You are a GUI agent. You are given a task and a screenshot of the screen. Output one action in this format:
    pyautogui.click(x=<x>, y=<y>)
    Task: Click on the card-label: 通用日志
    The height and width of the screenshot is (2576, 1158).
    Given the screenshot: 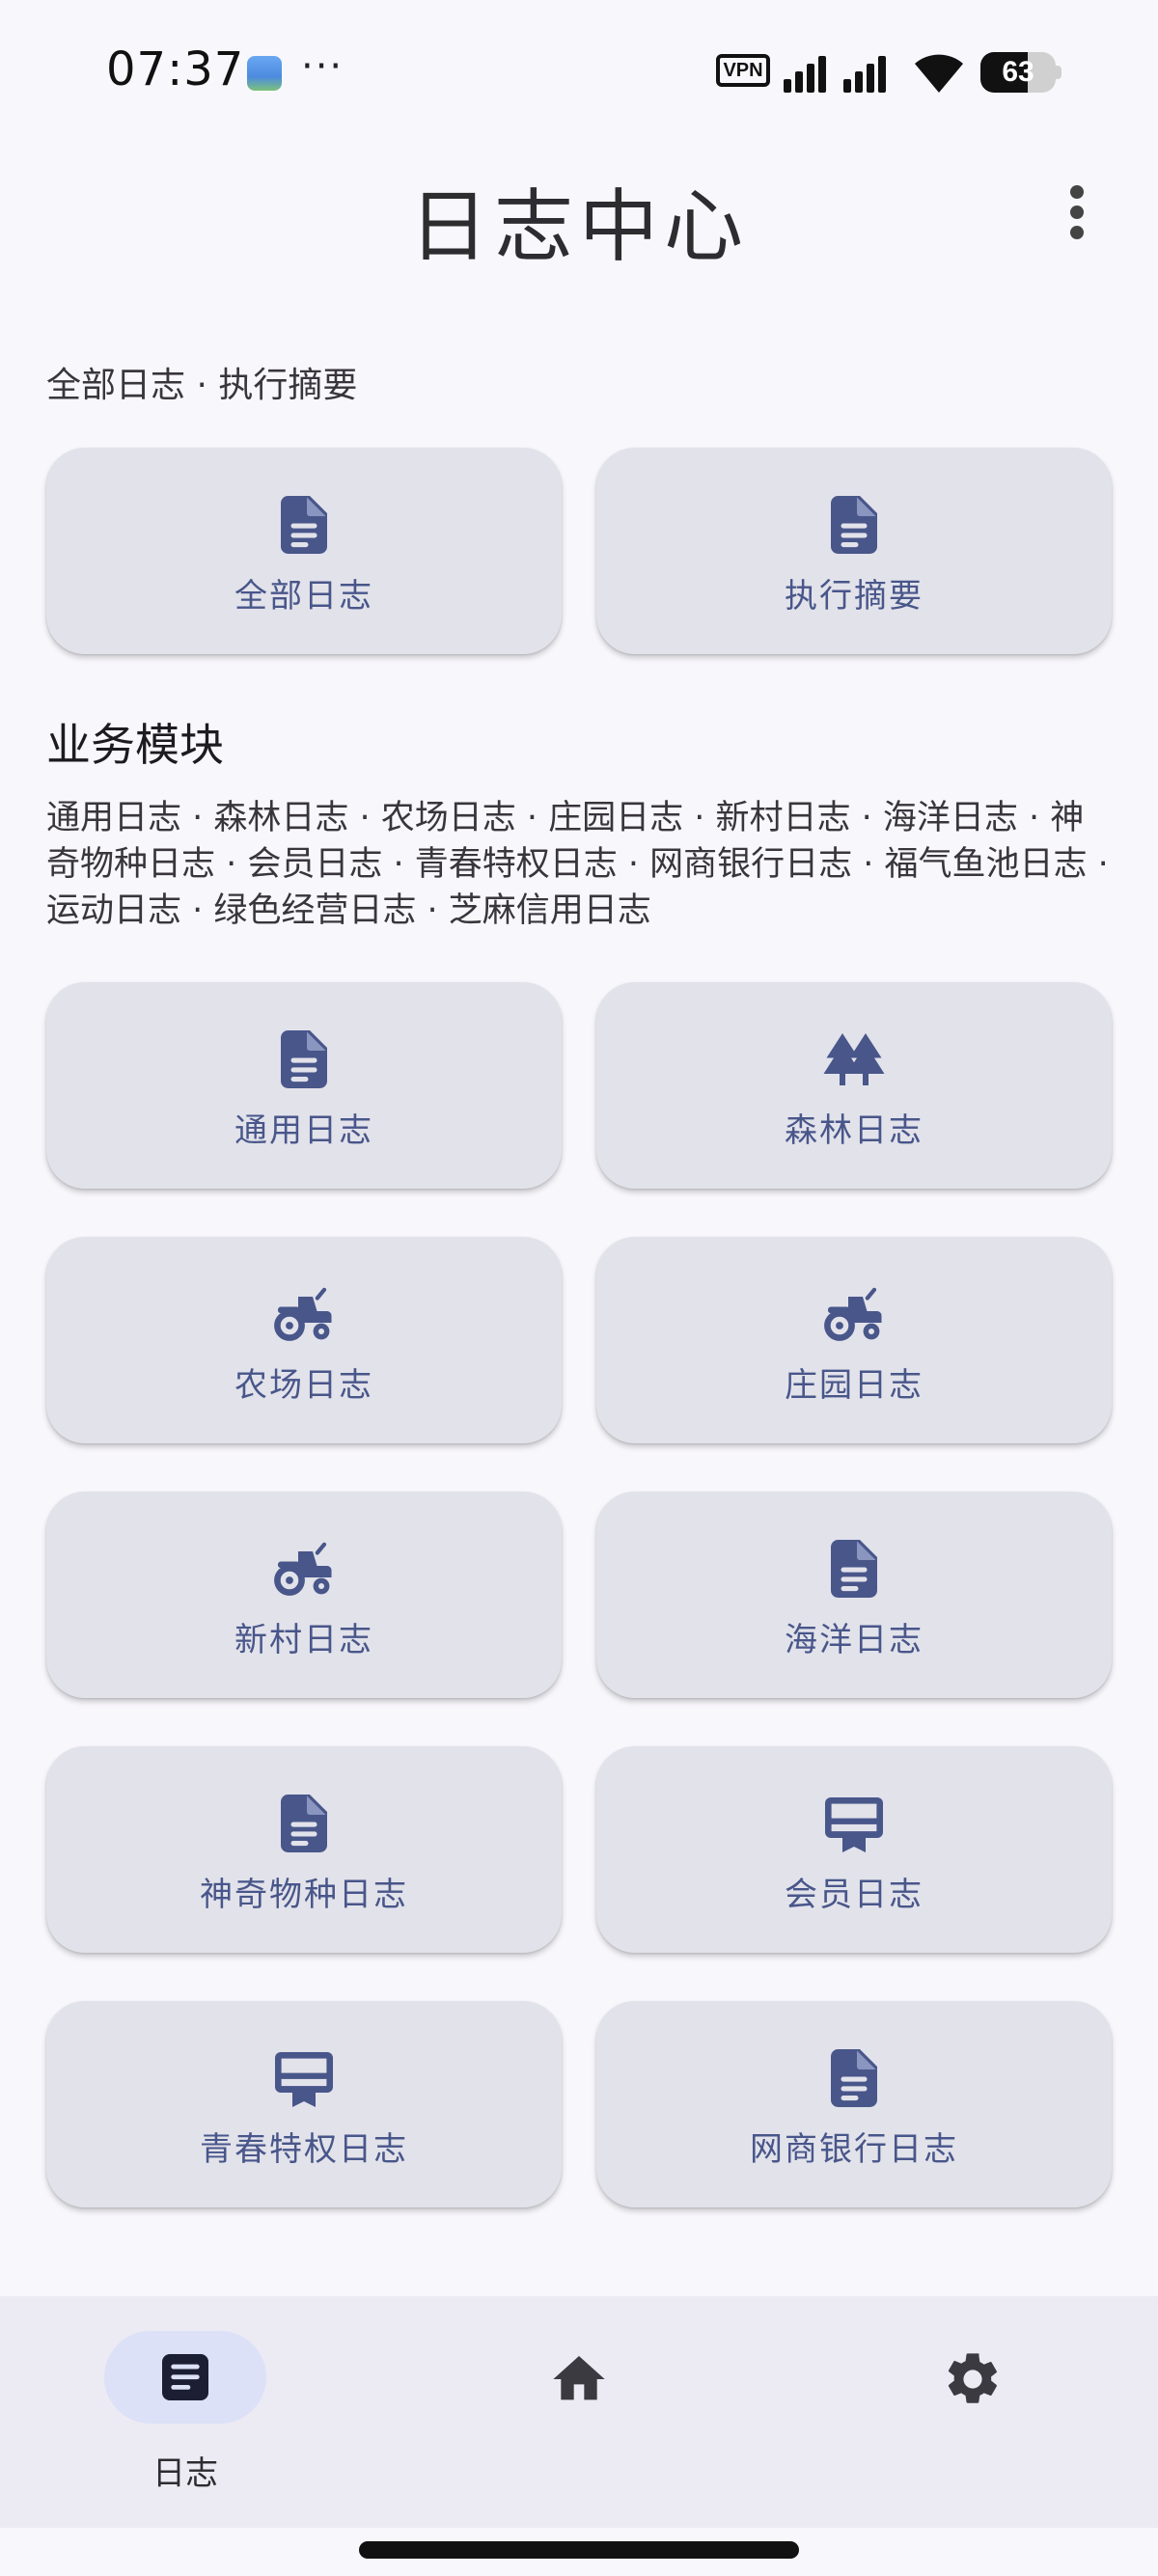 What is the action you would take?
    pyautogui.click(x=303, y=1130)
    